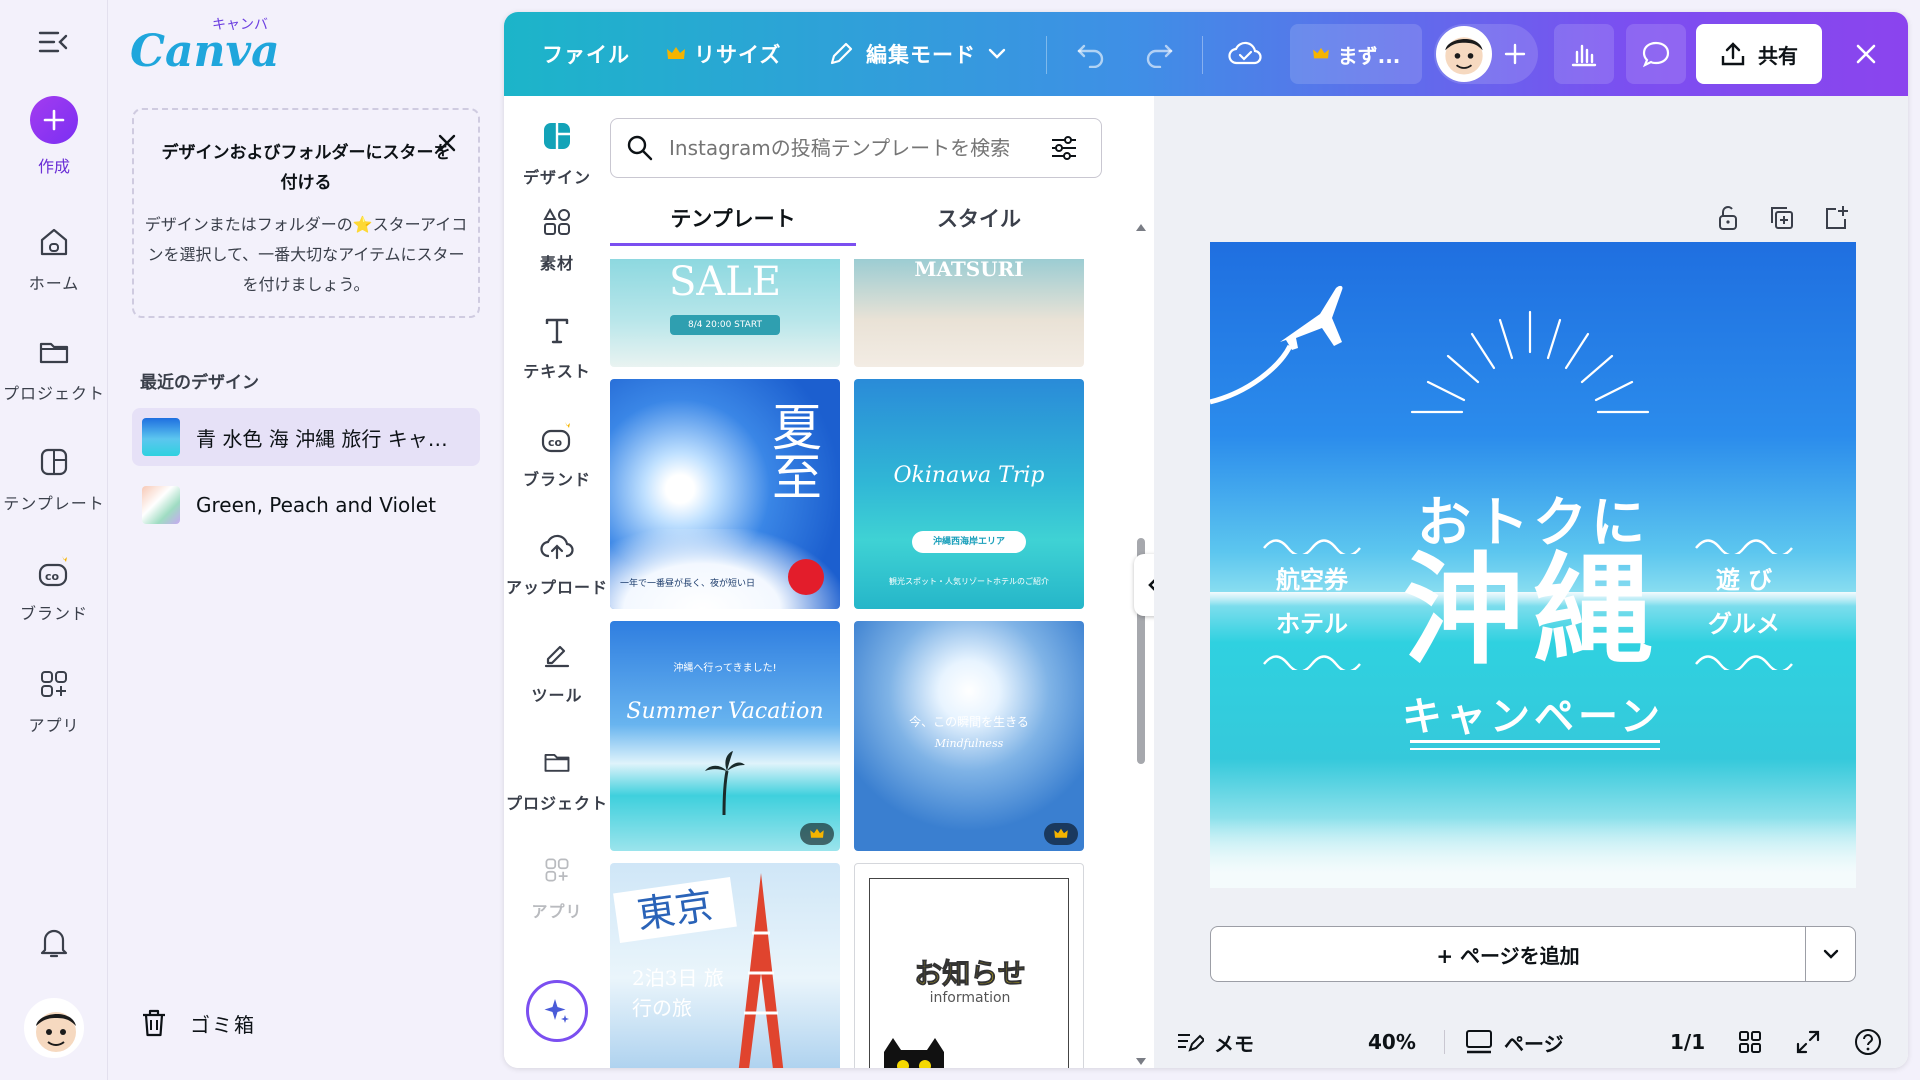  I want to click on rail-item-home: ホーム, so click(54, 258).